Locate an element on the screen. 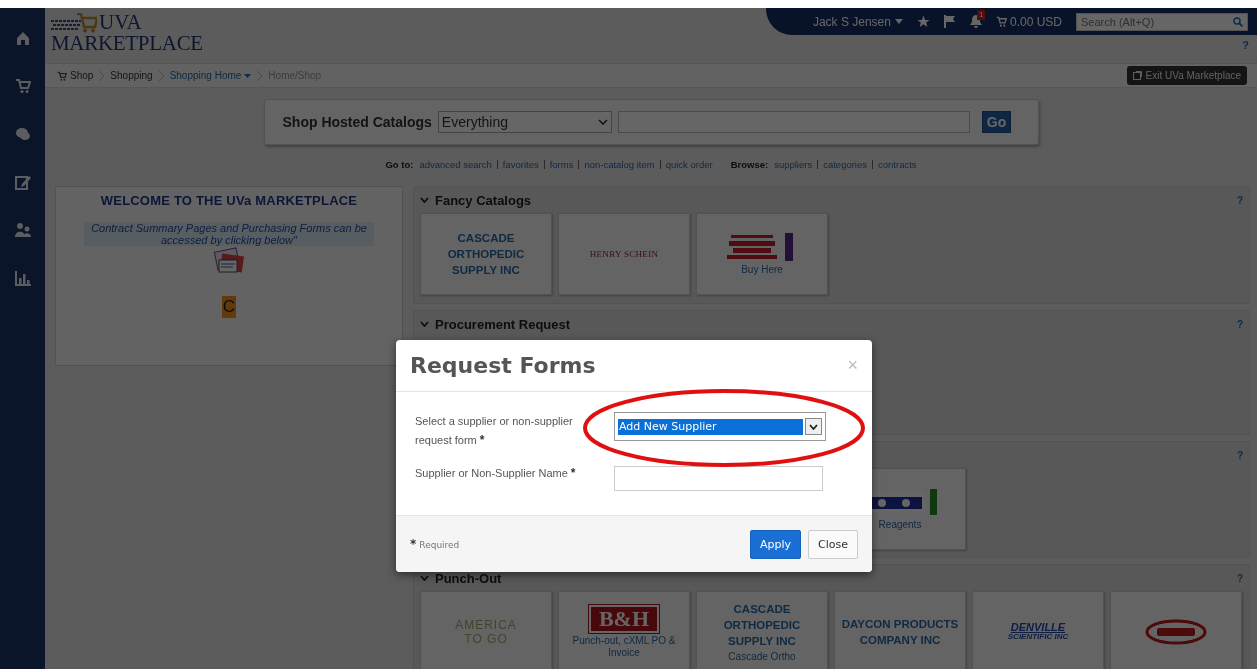 Image resolution: width=1257 pixels, height=669 pixels. close-button: Close is located at coordinates (833, 544).